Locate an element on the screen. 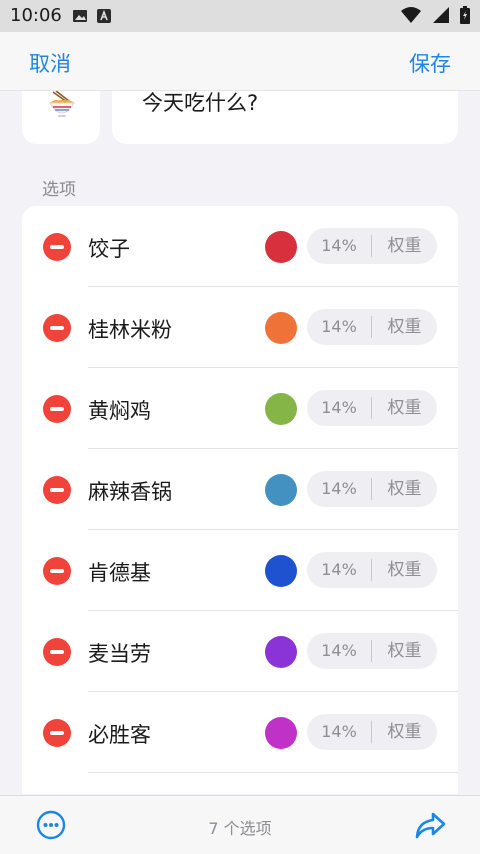 The image size is (480, 854). wheel-header: 今天吃什么? is located at coordinates (240, 117).